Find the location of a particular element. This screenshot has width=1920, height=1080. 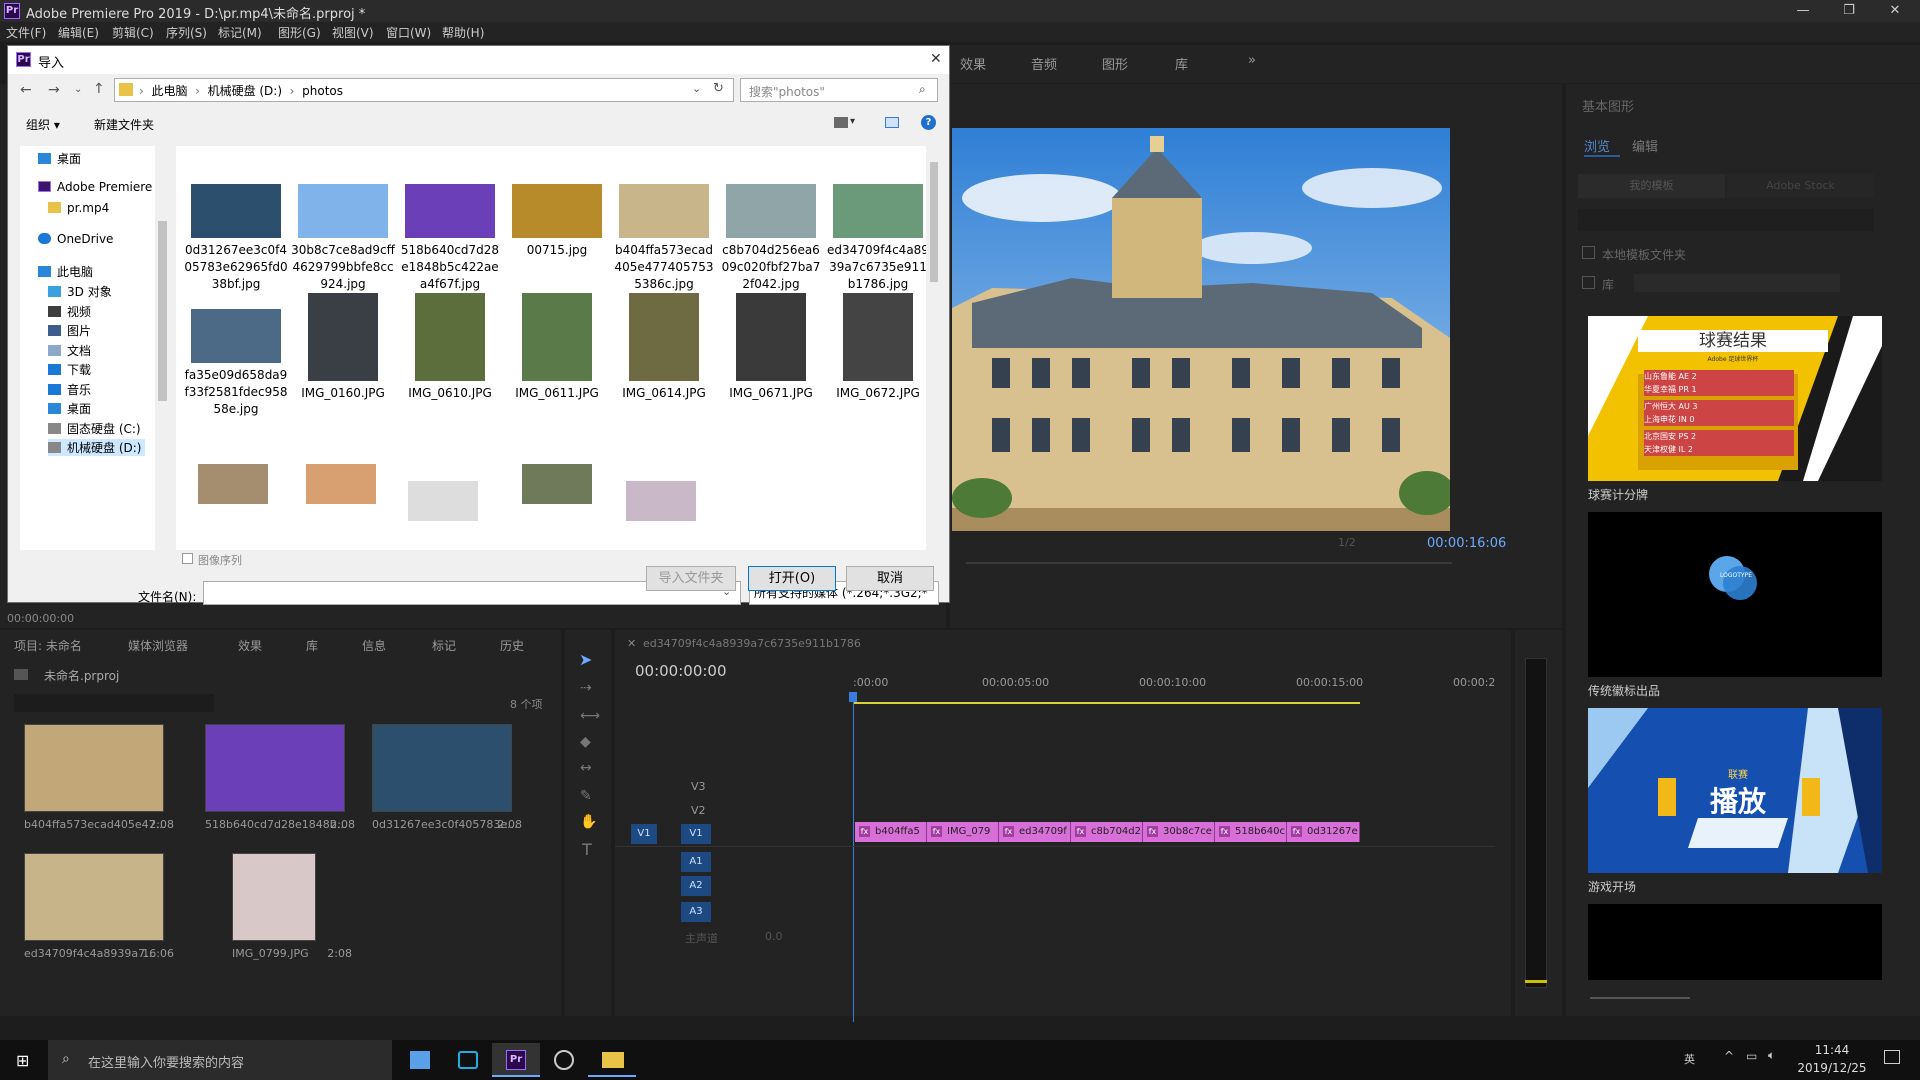

sequence-tab: ed34709f4c4a8939a7c6735e911b1786 is located at coordinates (752, 643).